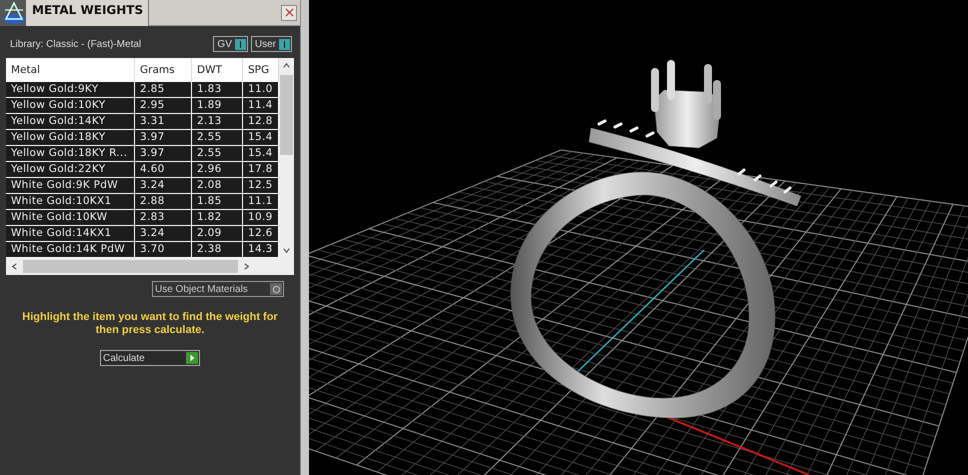 The height and width of the screenshot is (475, 968). What do you see at coordinates (70, 250) in the screenshot?
I see `table-cell: White Gold:14K PdW` at bounding box center [70, 250].